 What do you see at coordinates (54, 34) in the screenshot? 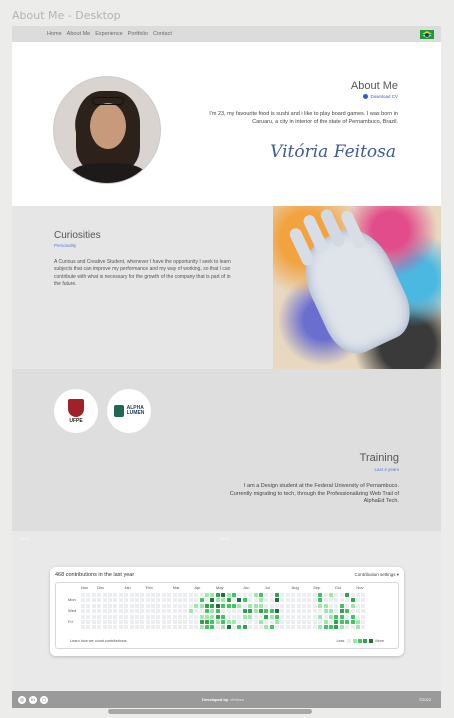
I see `nav-home: Home` at bounding box center [54, 34].